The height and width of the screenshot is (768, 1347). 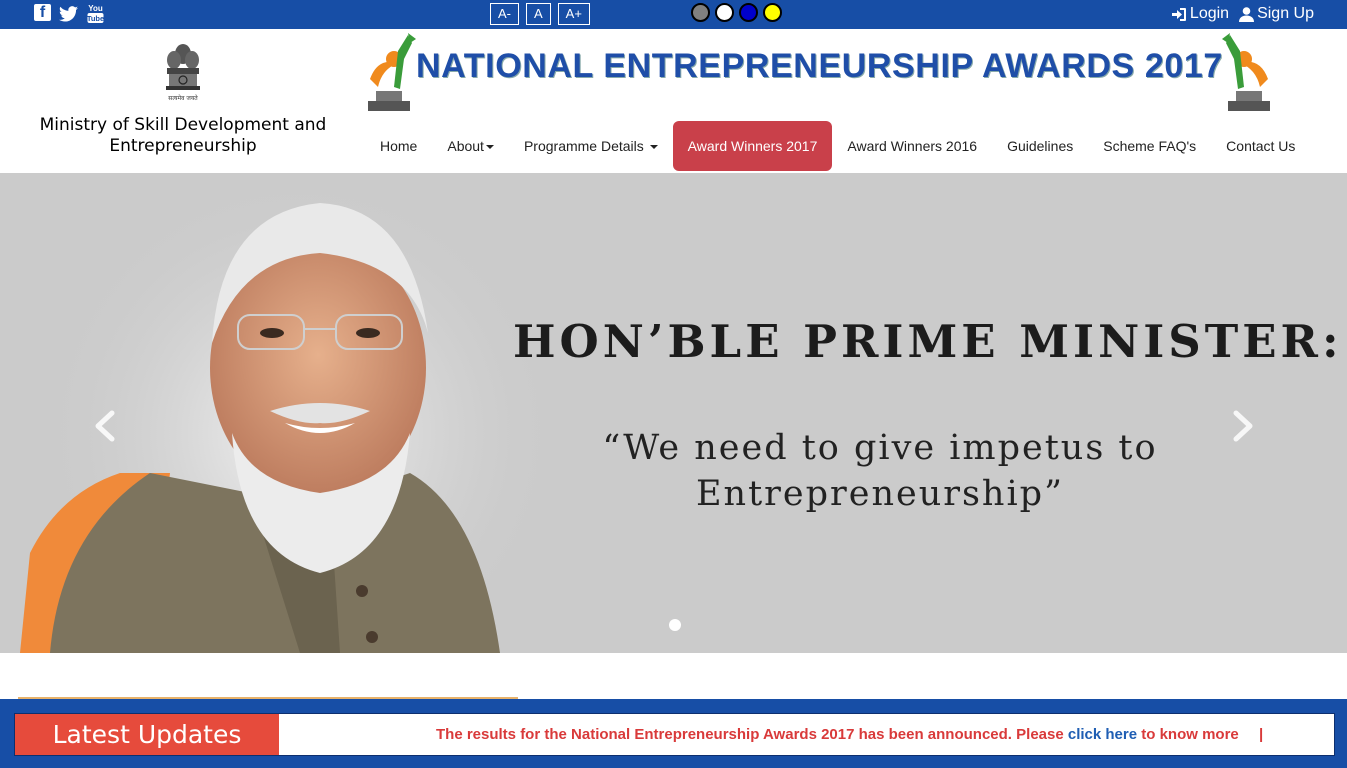 I want to click on social-links: f You Tube, so click(x=69, y=13).